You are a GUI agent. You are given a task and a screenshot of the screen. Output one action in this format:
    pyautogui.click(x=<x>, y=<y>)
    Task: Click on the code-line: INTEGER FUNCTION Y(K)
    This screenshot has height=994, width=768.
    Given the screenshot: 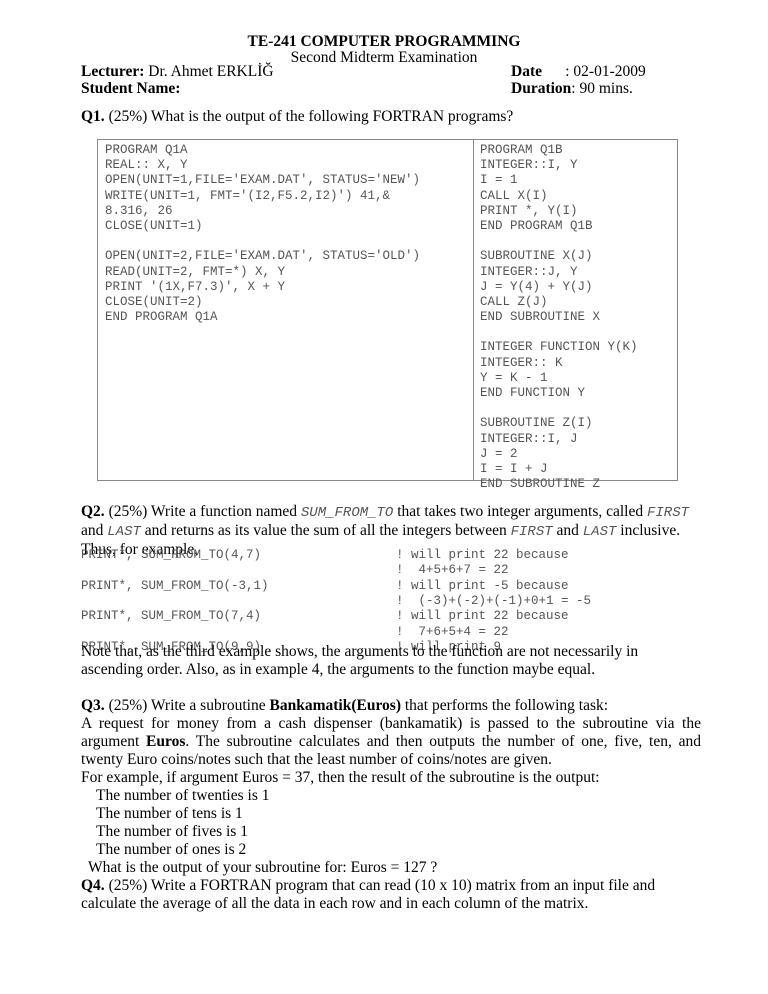 What is the action you would take?
    pyautogui.click(x=559, y=347)
    